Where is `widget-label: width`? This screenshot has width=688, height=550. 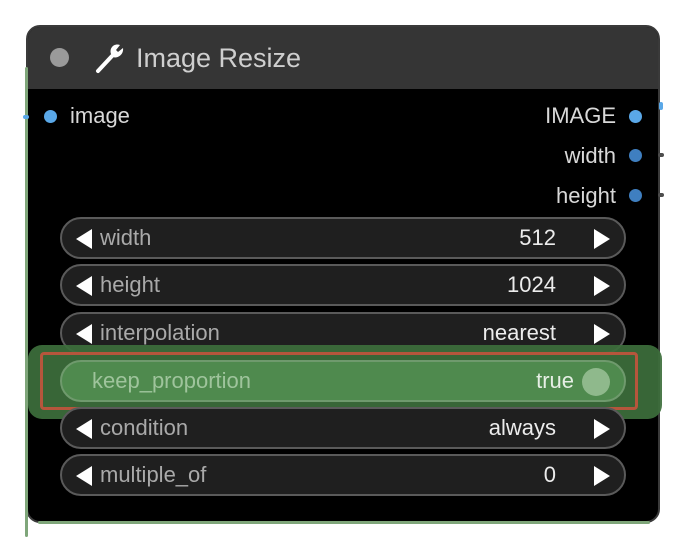 widget-label: width is located at coordinates (126, 237).